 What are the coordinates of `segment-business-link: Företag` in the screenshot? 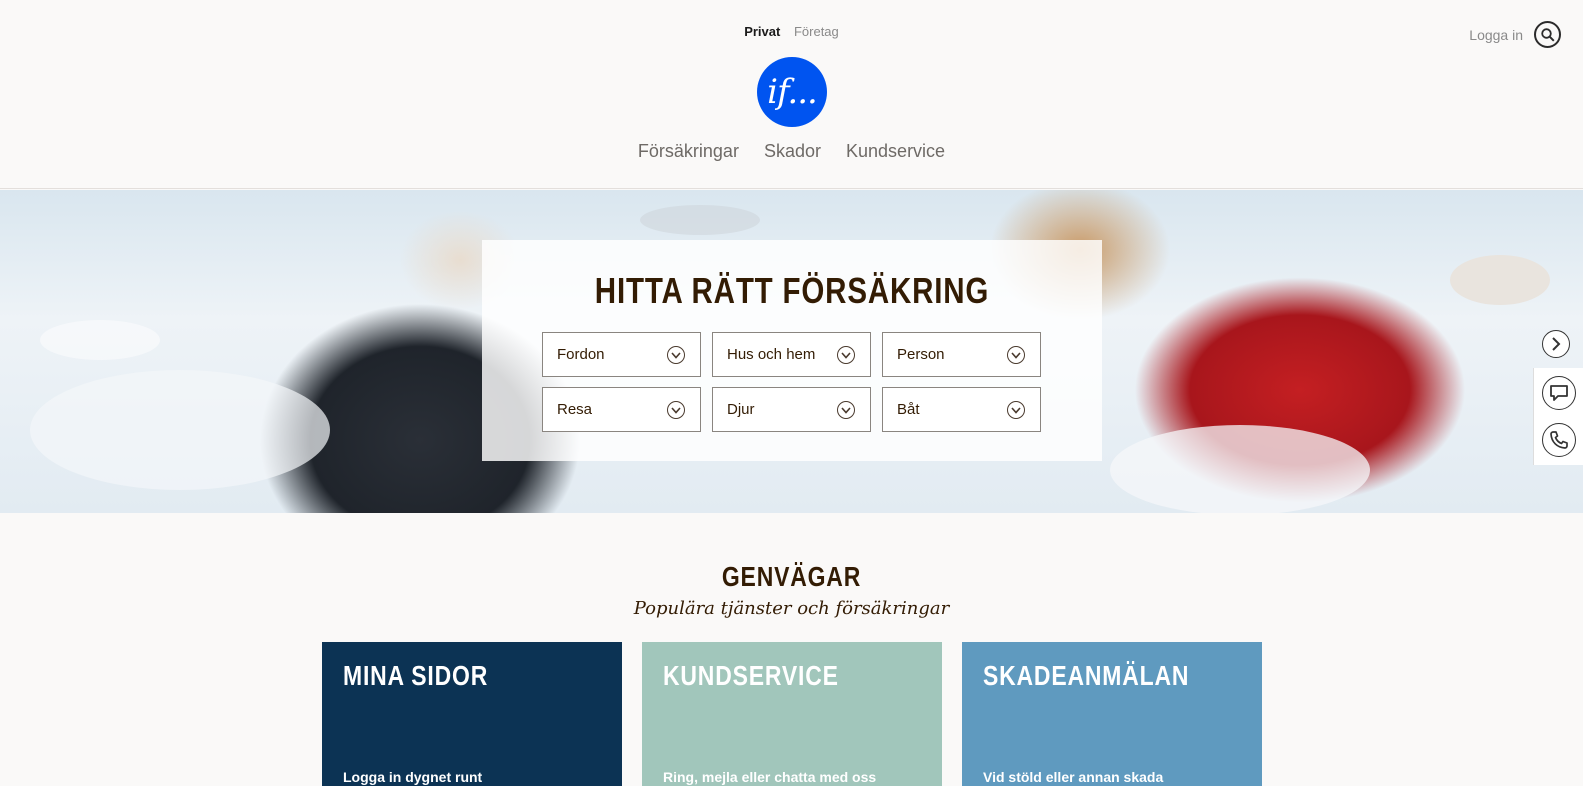 It's located at (816, 31).